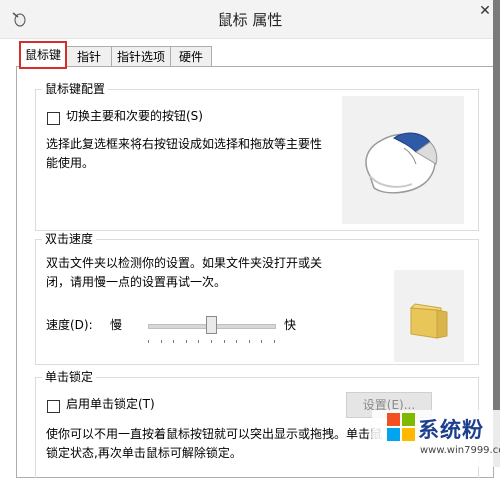 This screenshot has width=500, height=478. Describe the element at coordinates (89, 56) in the screenshot. I see `tab-pointers: 指针` at that location.